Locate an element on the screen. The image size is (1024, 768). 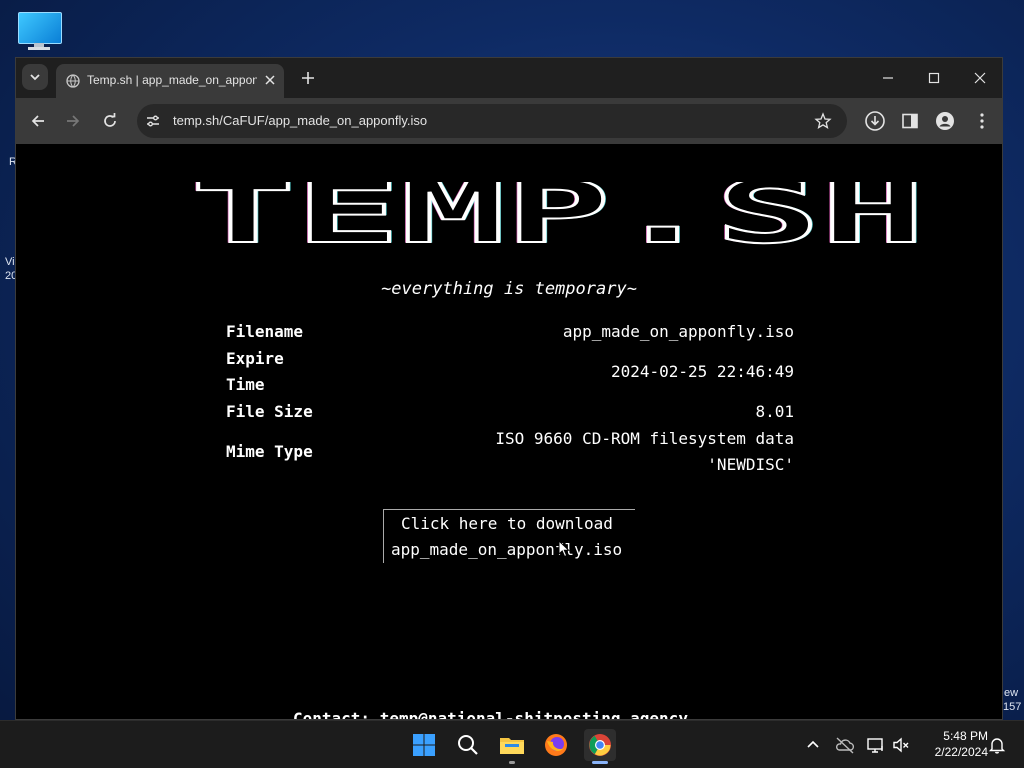
mime-type-value-line1: ISO 9660 CD-ROM filesystem data is located at coordinates (644, 438).